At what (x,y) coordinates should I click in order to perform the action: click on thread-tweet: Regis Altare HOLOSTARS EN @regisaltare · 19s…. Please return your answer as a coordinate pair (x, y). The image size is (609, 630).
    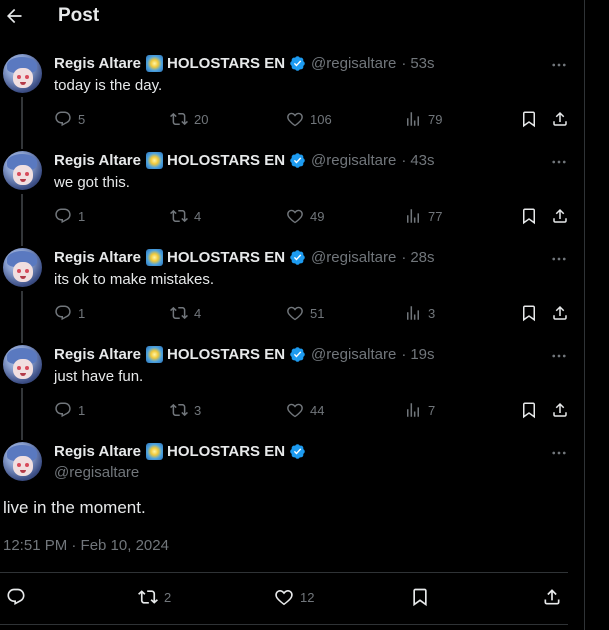
    Looking at the image, I should click on (292, 393).